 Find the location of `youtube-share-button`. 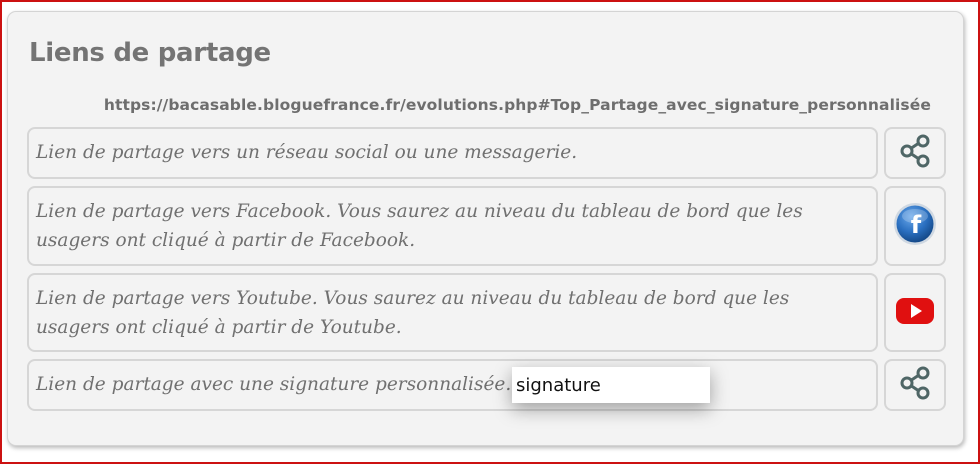

youtube-share-button is located at coordinates (915, 312).